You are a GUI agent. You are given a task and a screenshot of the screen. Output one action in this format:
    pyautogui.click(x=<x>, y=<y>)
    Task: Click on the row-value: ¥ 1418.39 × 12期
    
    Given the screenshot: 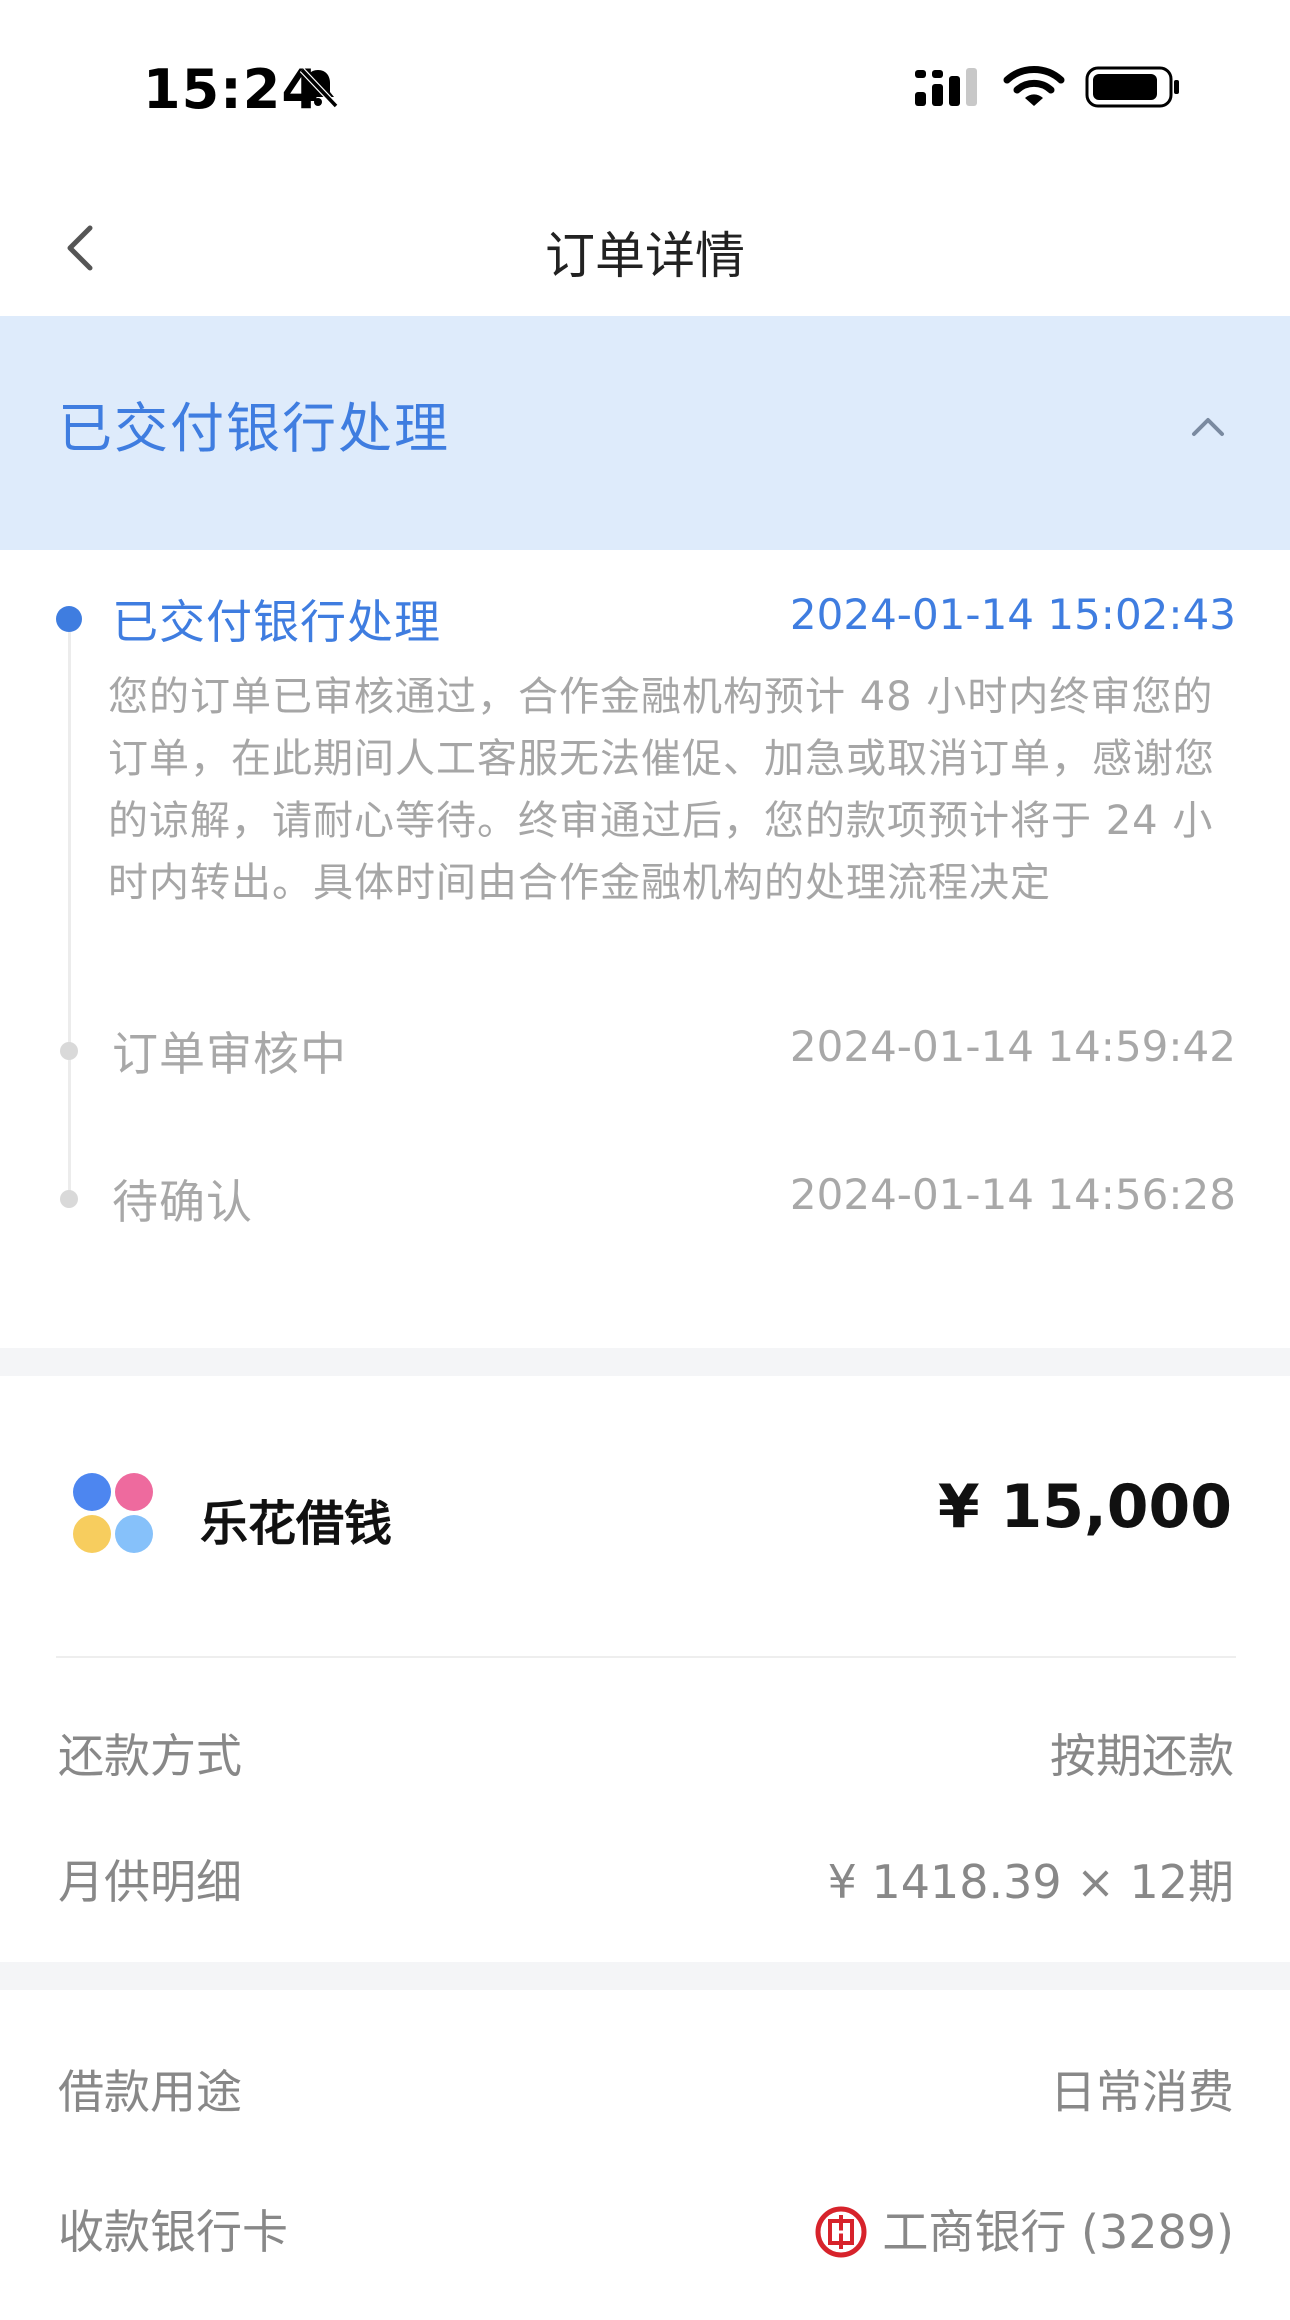 What is the action you would take?
    pyautogui.click(x=1030, y=1882)
    